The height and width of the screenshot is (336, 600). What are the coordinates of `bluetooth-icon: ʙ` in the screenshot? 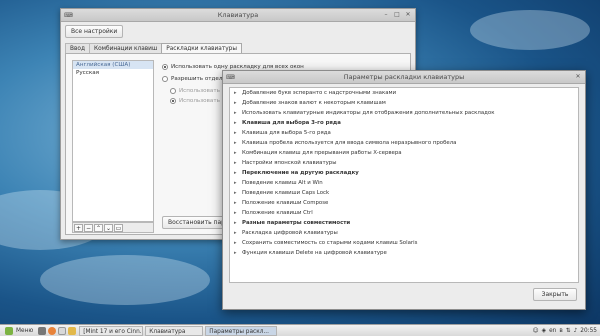 It's located at (560, 331).